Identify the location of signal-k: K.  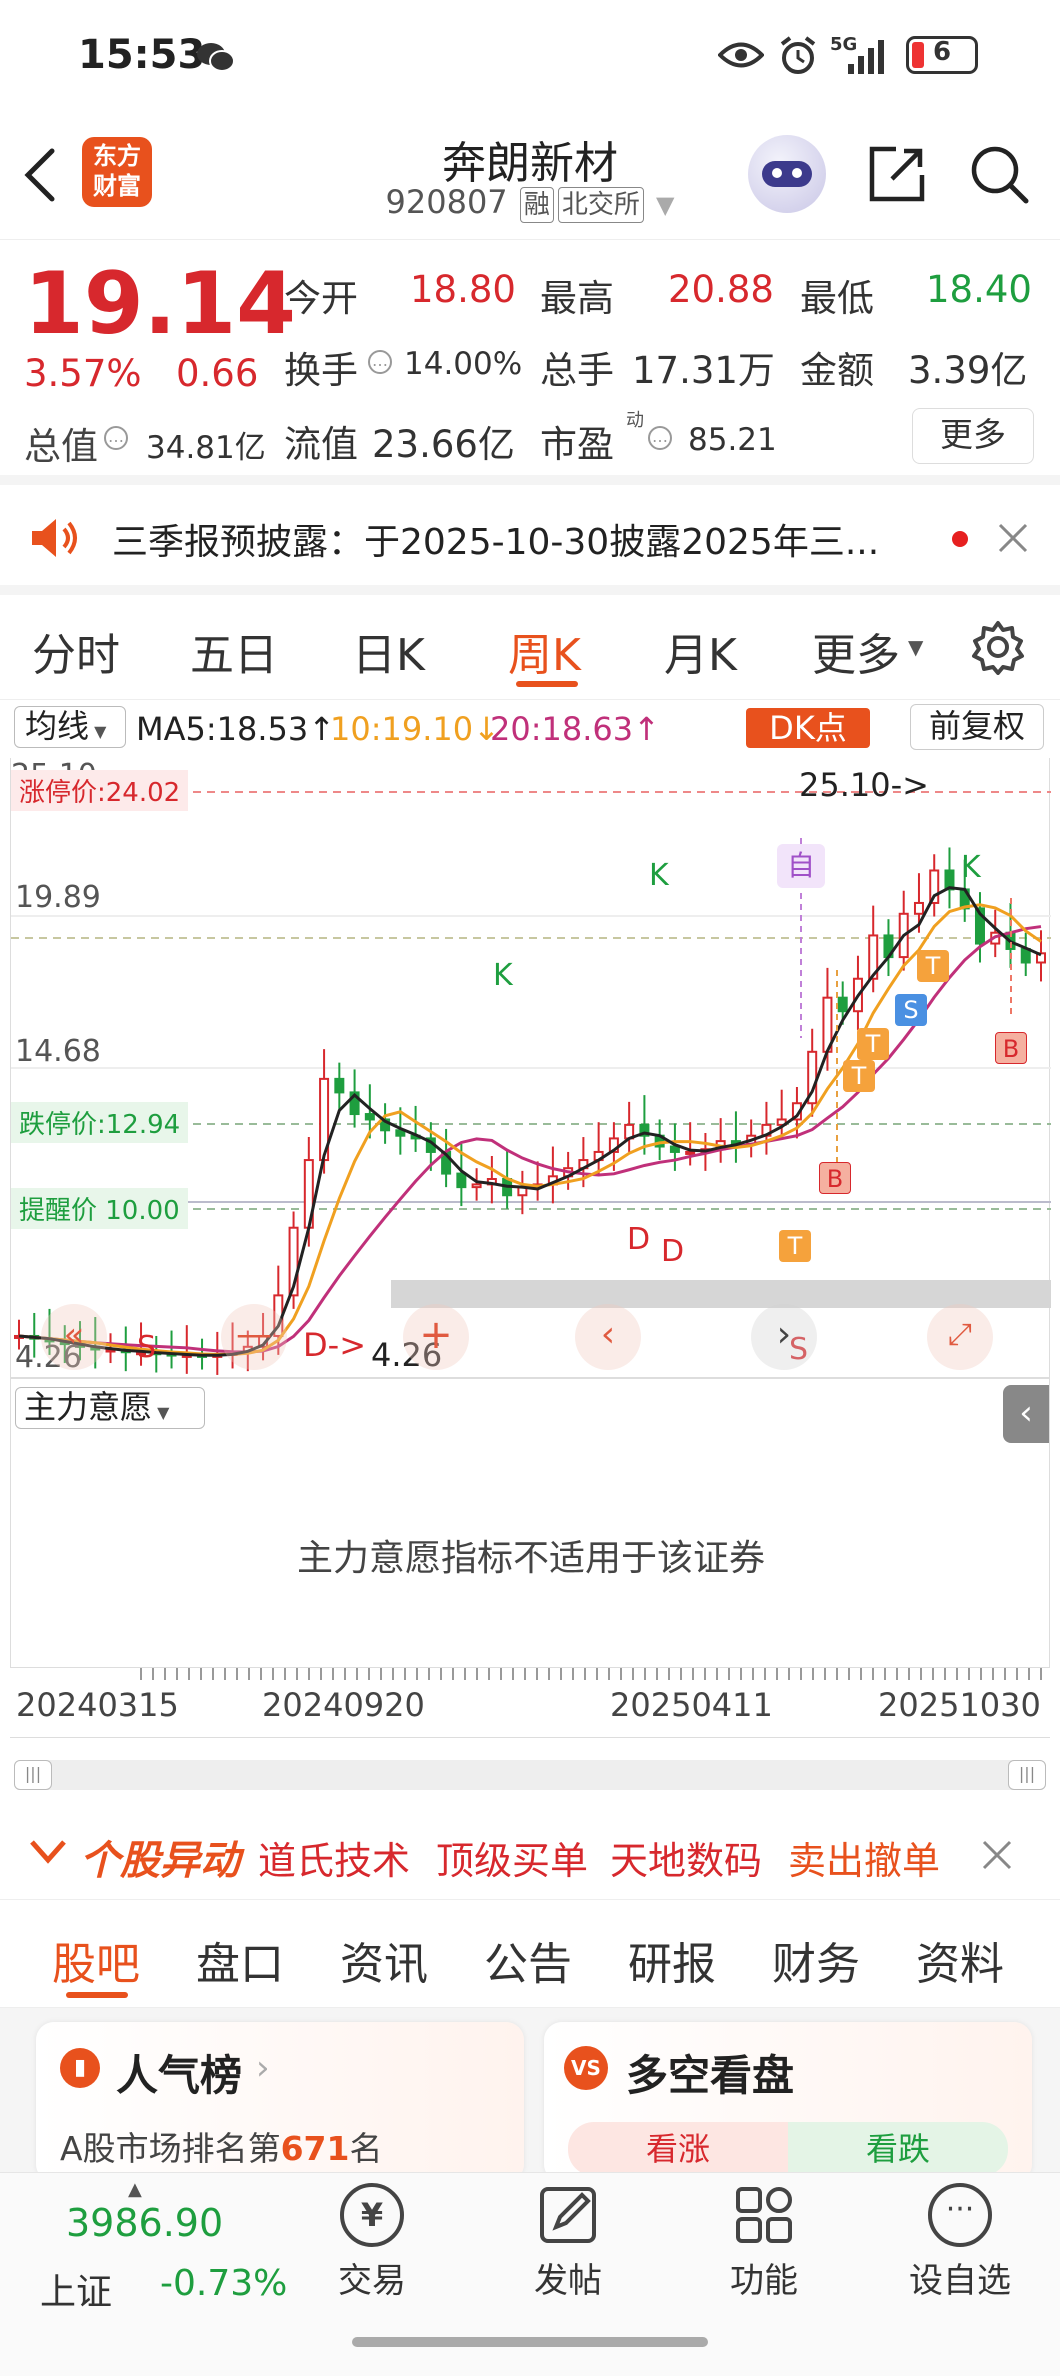
(971, 867).